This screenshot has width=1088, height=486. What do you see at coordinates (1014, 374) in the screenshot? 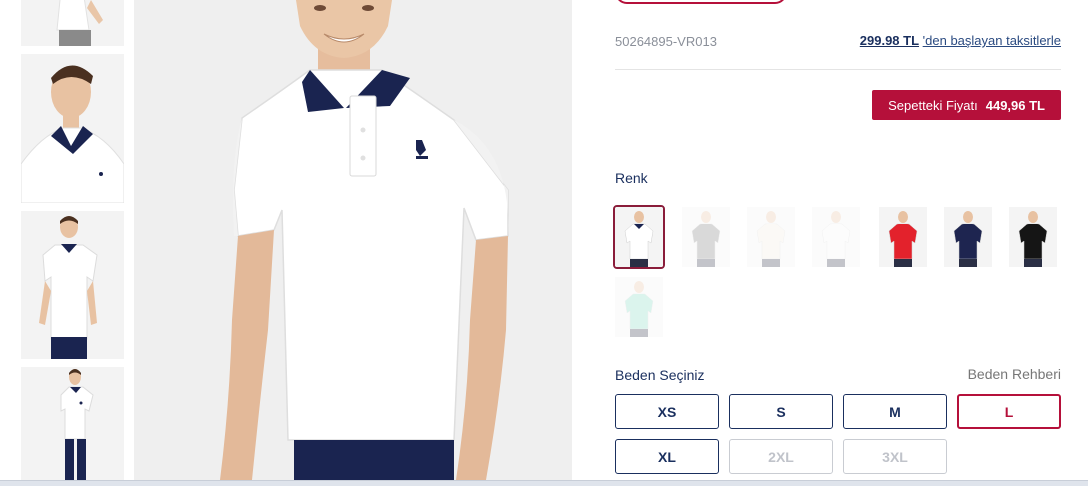
I see `size-guide-link: Beden Rehberi` at bounding box center [1014, 374].